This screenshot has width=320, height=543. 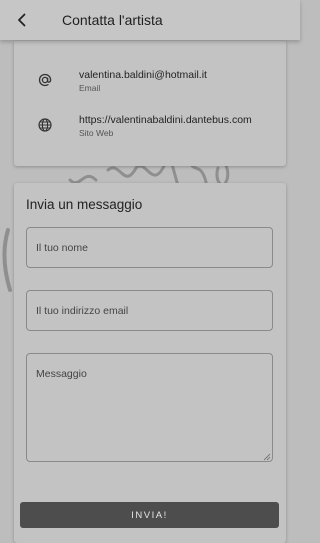 I want to click on contact-website-label: Sito Web, so click(x=96, y=133).